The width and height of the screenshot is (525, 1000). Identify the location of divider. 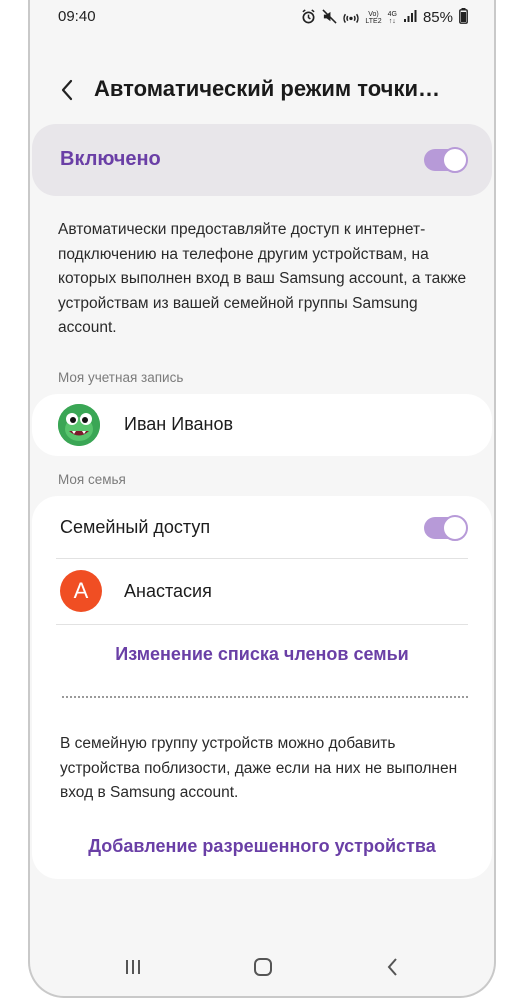
(262, 624).